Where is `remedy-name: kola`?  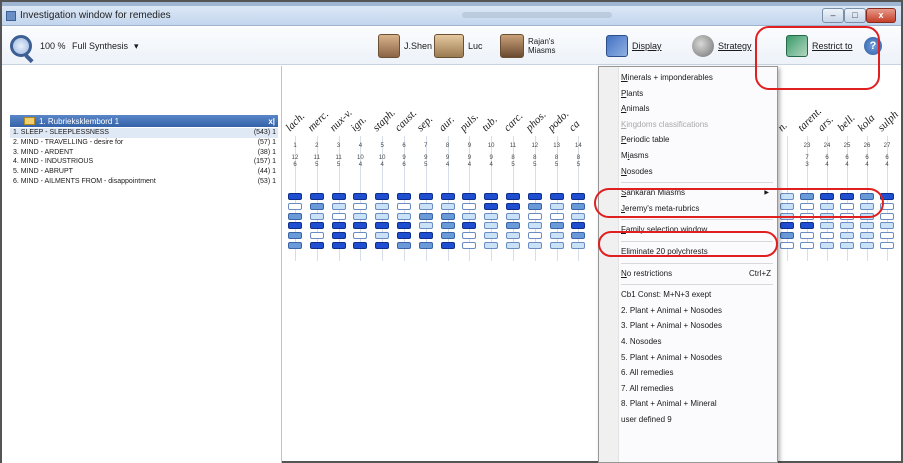
remedy-name: kola is located at coordinates (867, 123).